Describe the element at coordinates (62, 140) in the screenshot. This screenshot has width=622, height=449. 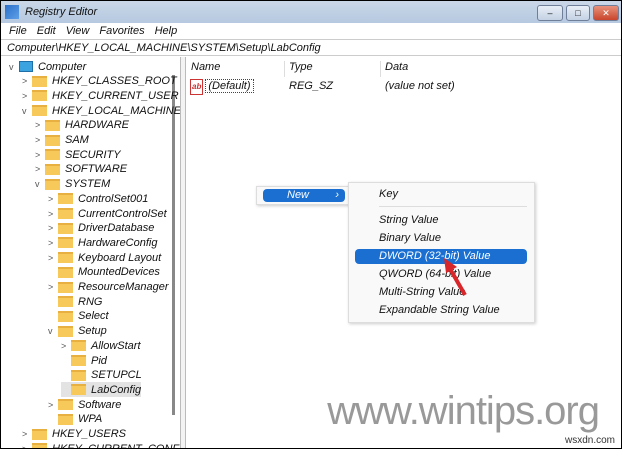
I see `tree-item: > SAM` at that location.